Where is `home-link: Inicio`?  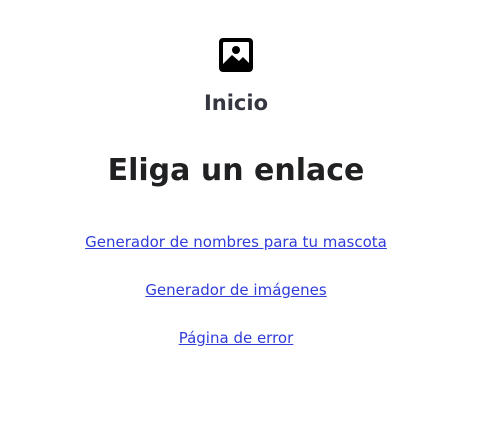 home-link: Inicio is located at coordinates (236, 103).